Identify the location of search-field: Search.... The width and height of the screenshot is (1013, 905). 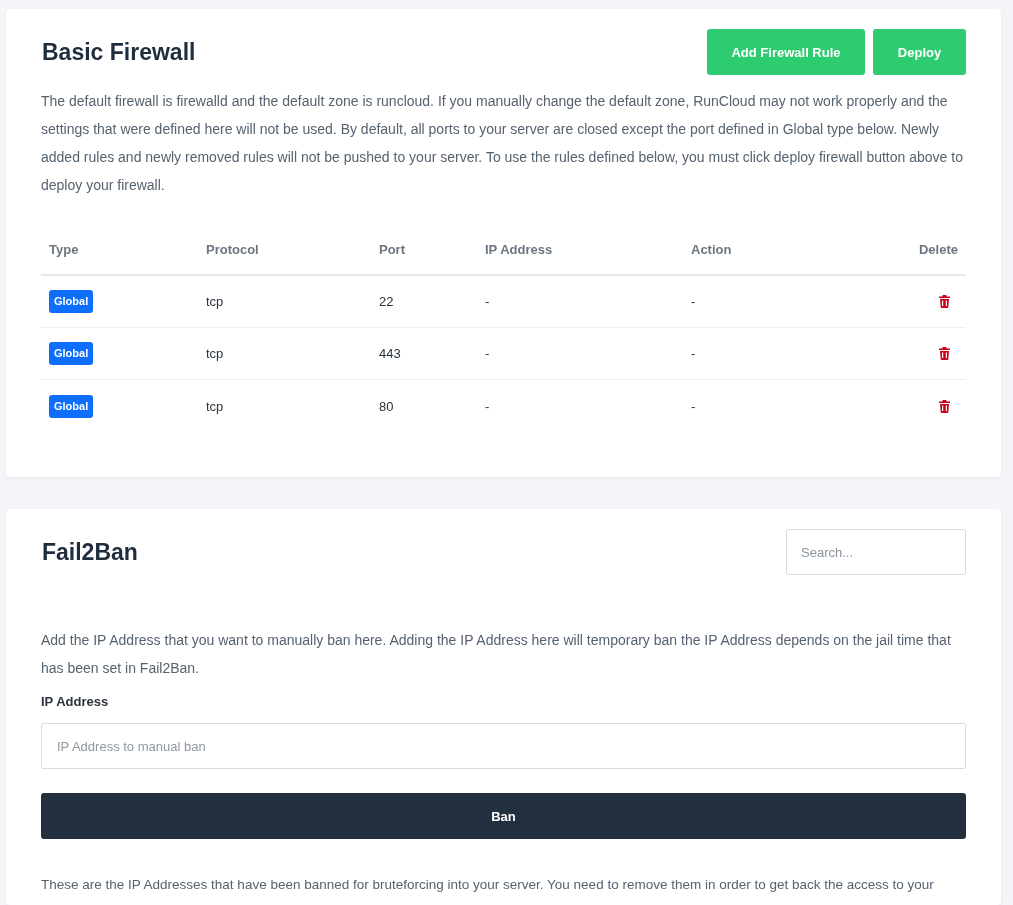
(876, 552).